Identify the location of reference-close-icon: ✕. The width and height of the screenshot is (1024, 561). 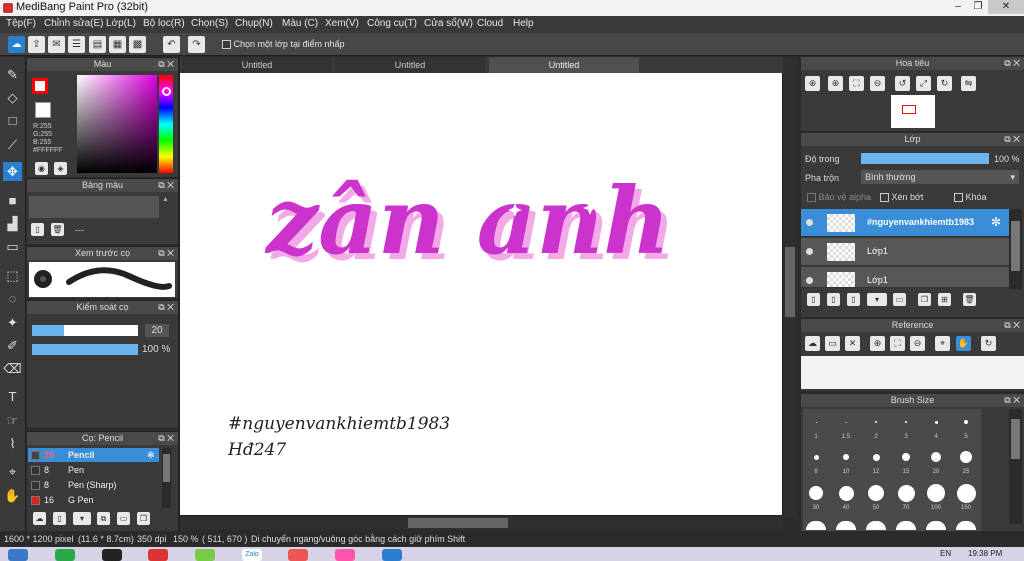
(852, 343).